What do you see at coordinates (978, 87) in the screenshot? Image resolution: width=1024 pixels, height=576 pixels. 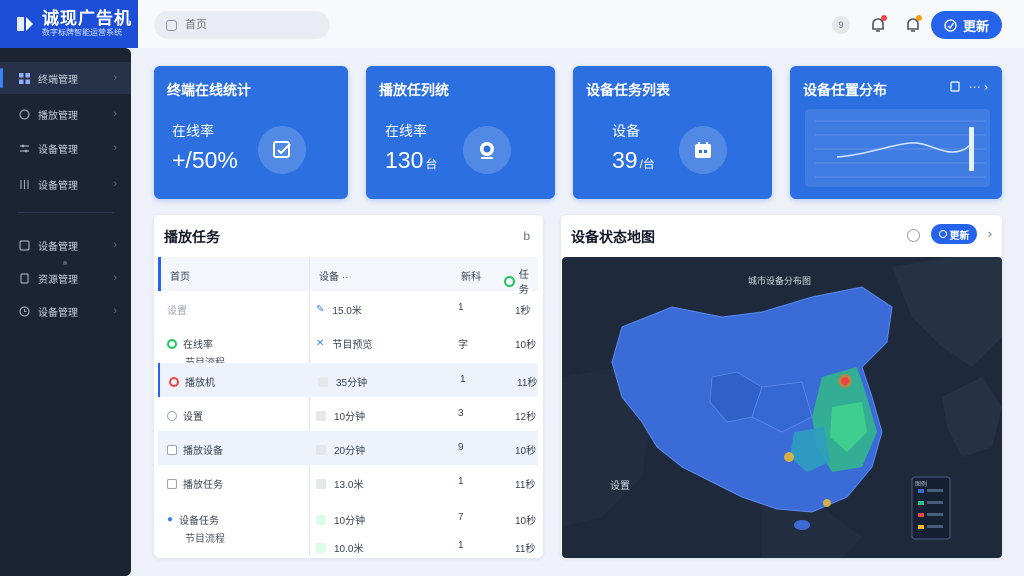 I see `more-menu: ⋯ ›` at bounding box center [978, 87].